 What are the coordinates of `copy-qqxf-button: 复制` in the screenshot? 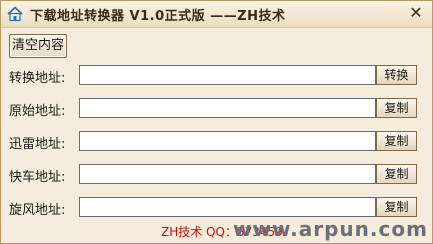 It's located at (396, 207).